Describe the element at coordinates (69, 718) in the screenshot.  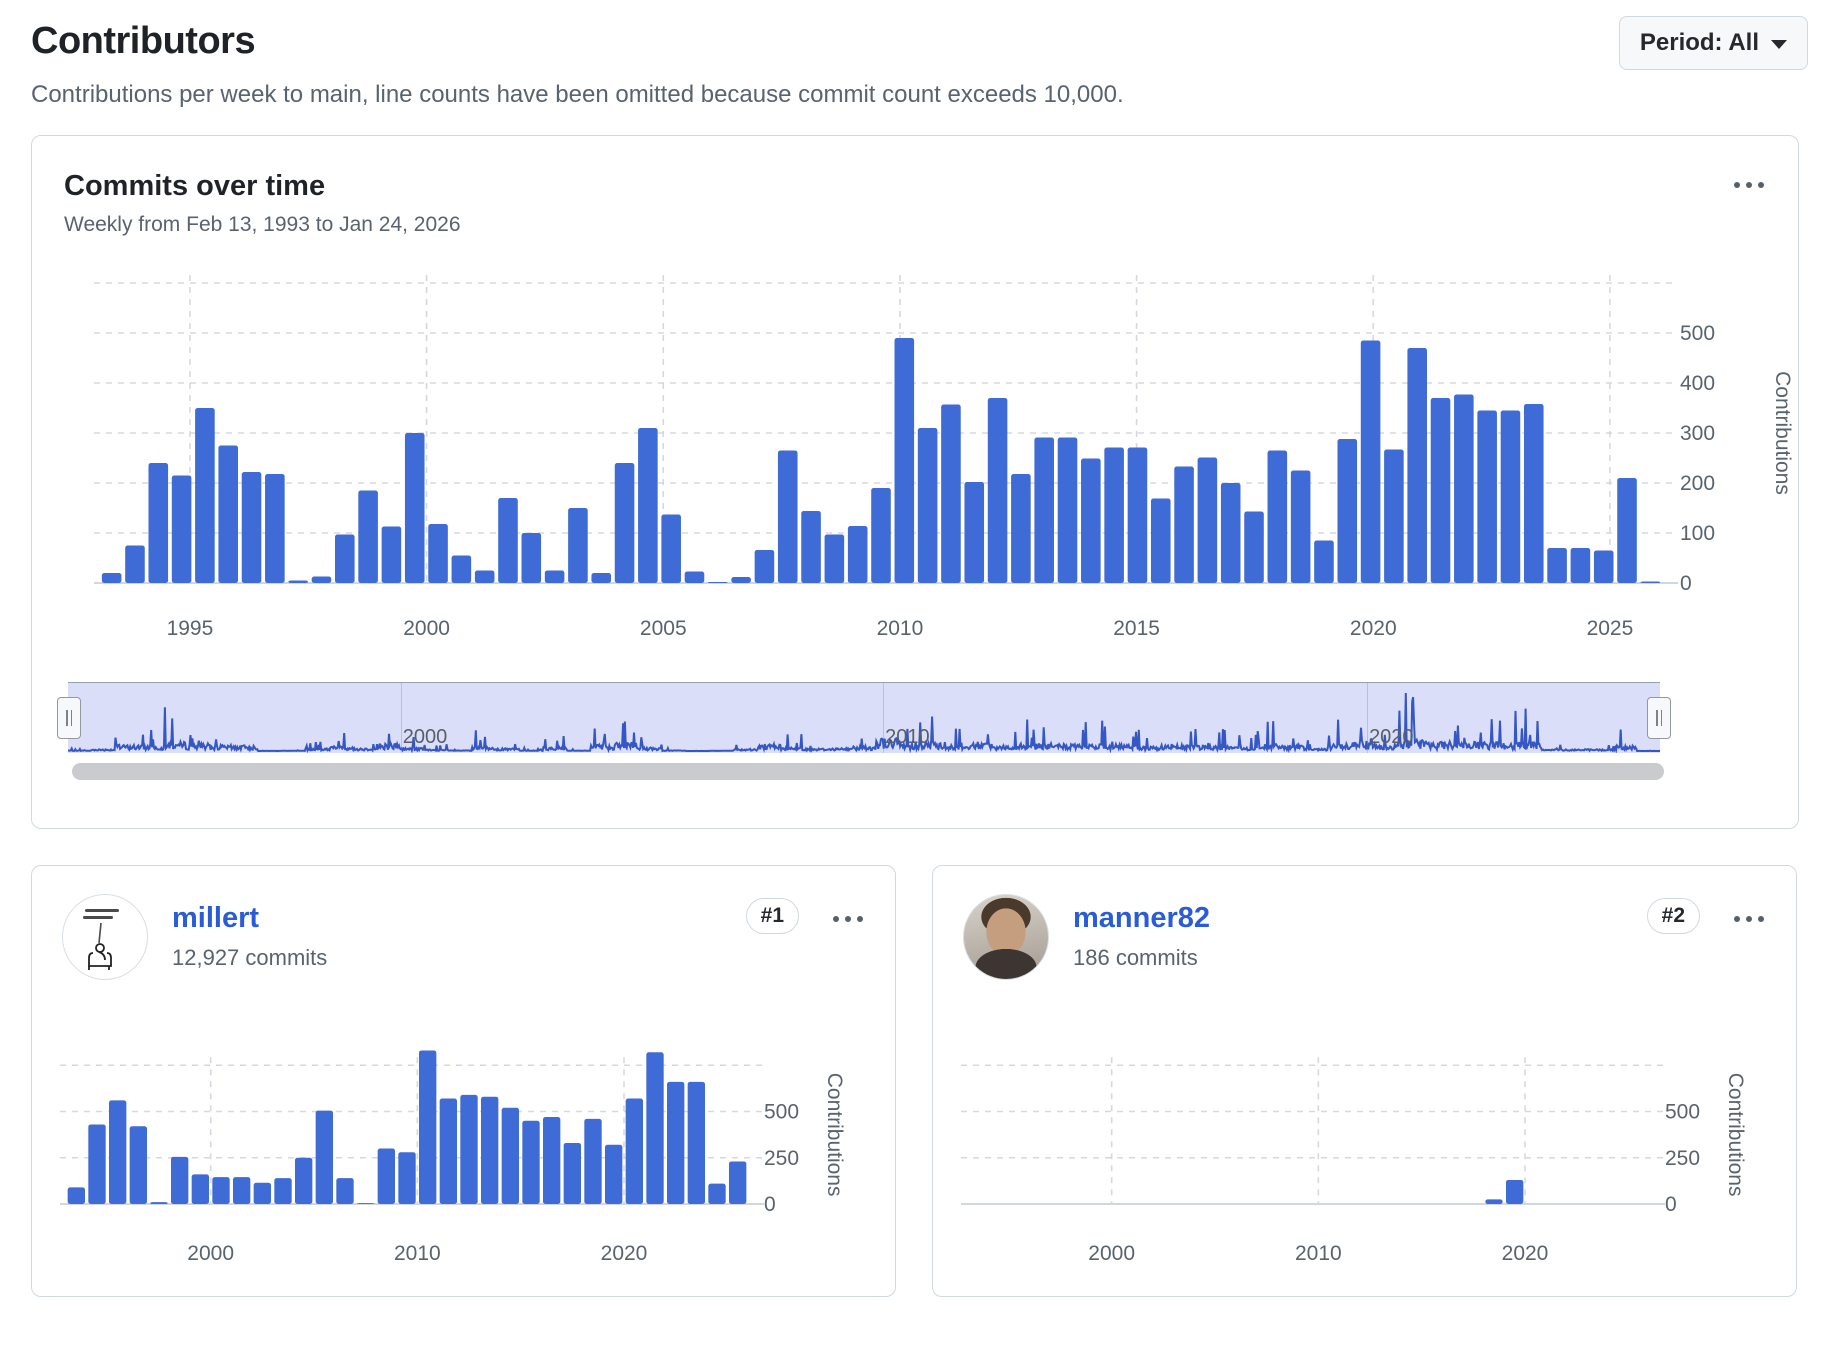
I see `brush-left-handle-grip-icon` at that location.